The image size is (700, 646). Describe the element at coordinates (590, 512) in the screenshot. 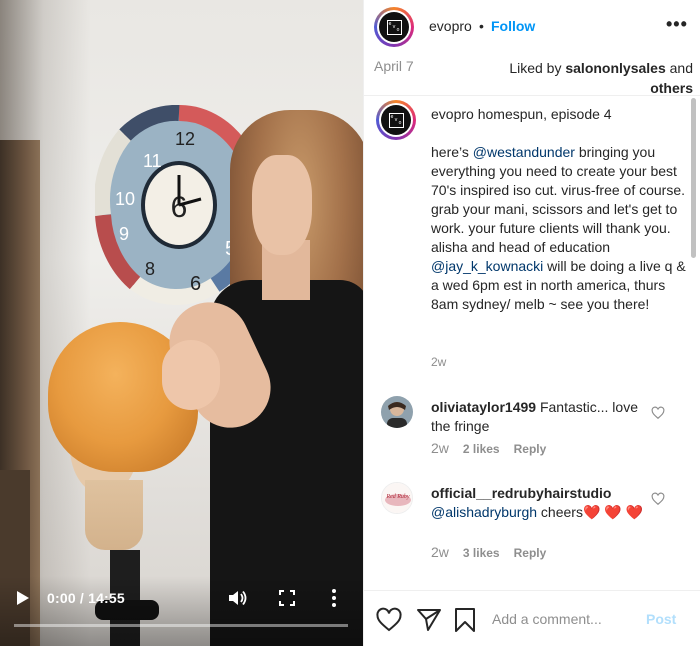

I see `comment-body: cheers❤️ ❤️ ❤️` at that location.